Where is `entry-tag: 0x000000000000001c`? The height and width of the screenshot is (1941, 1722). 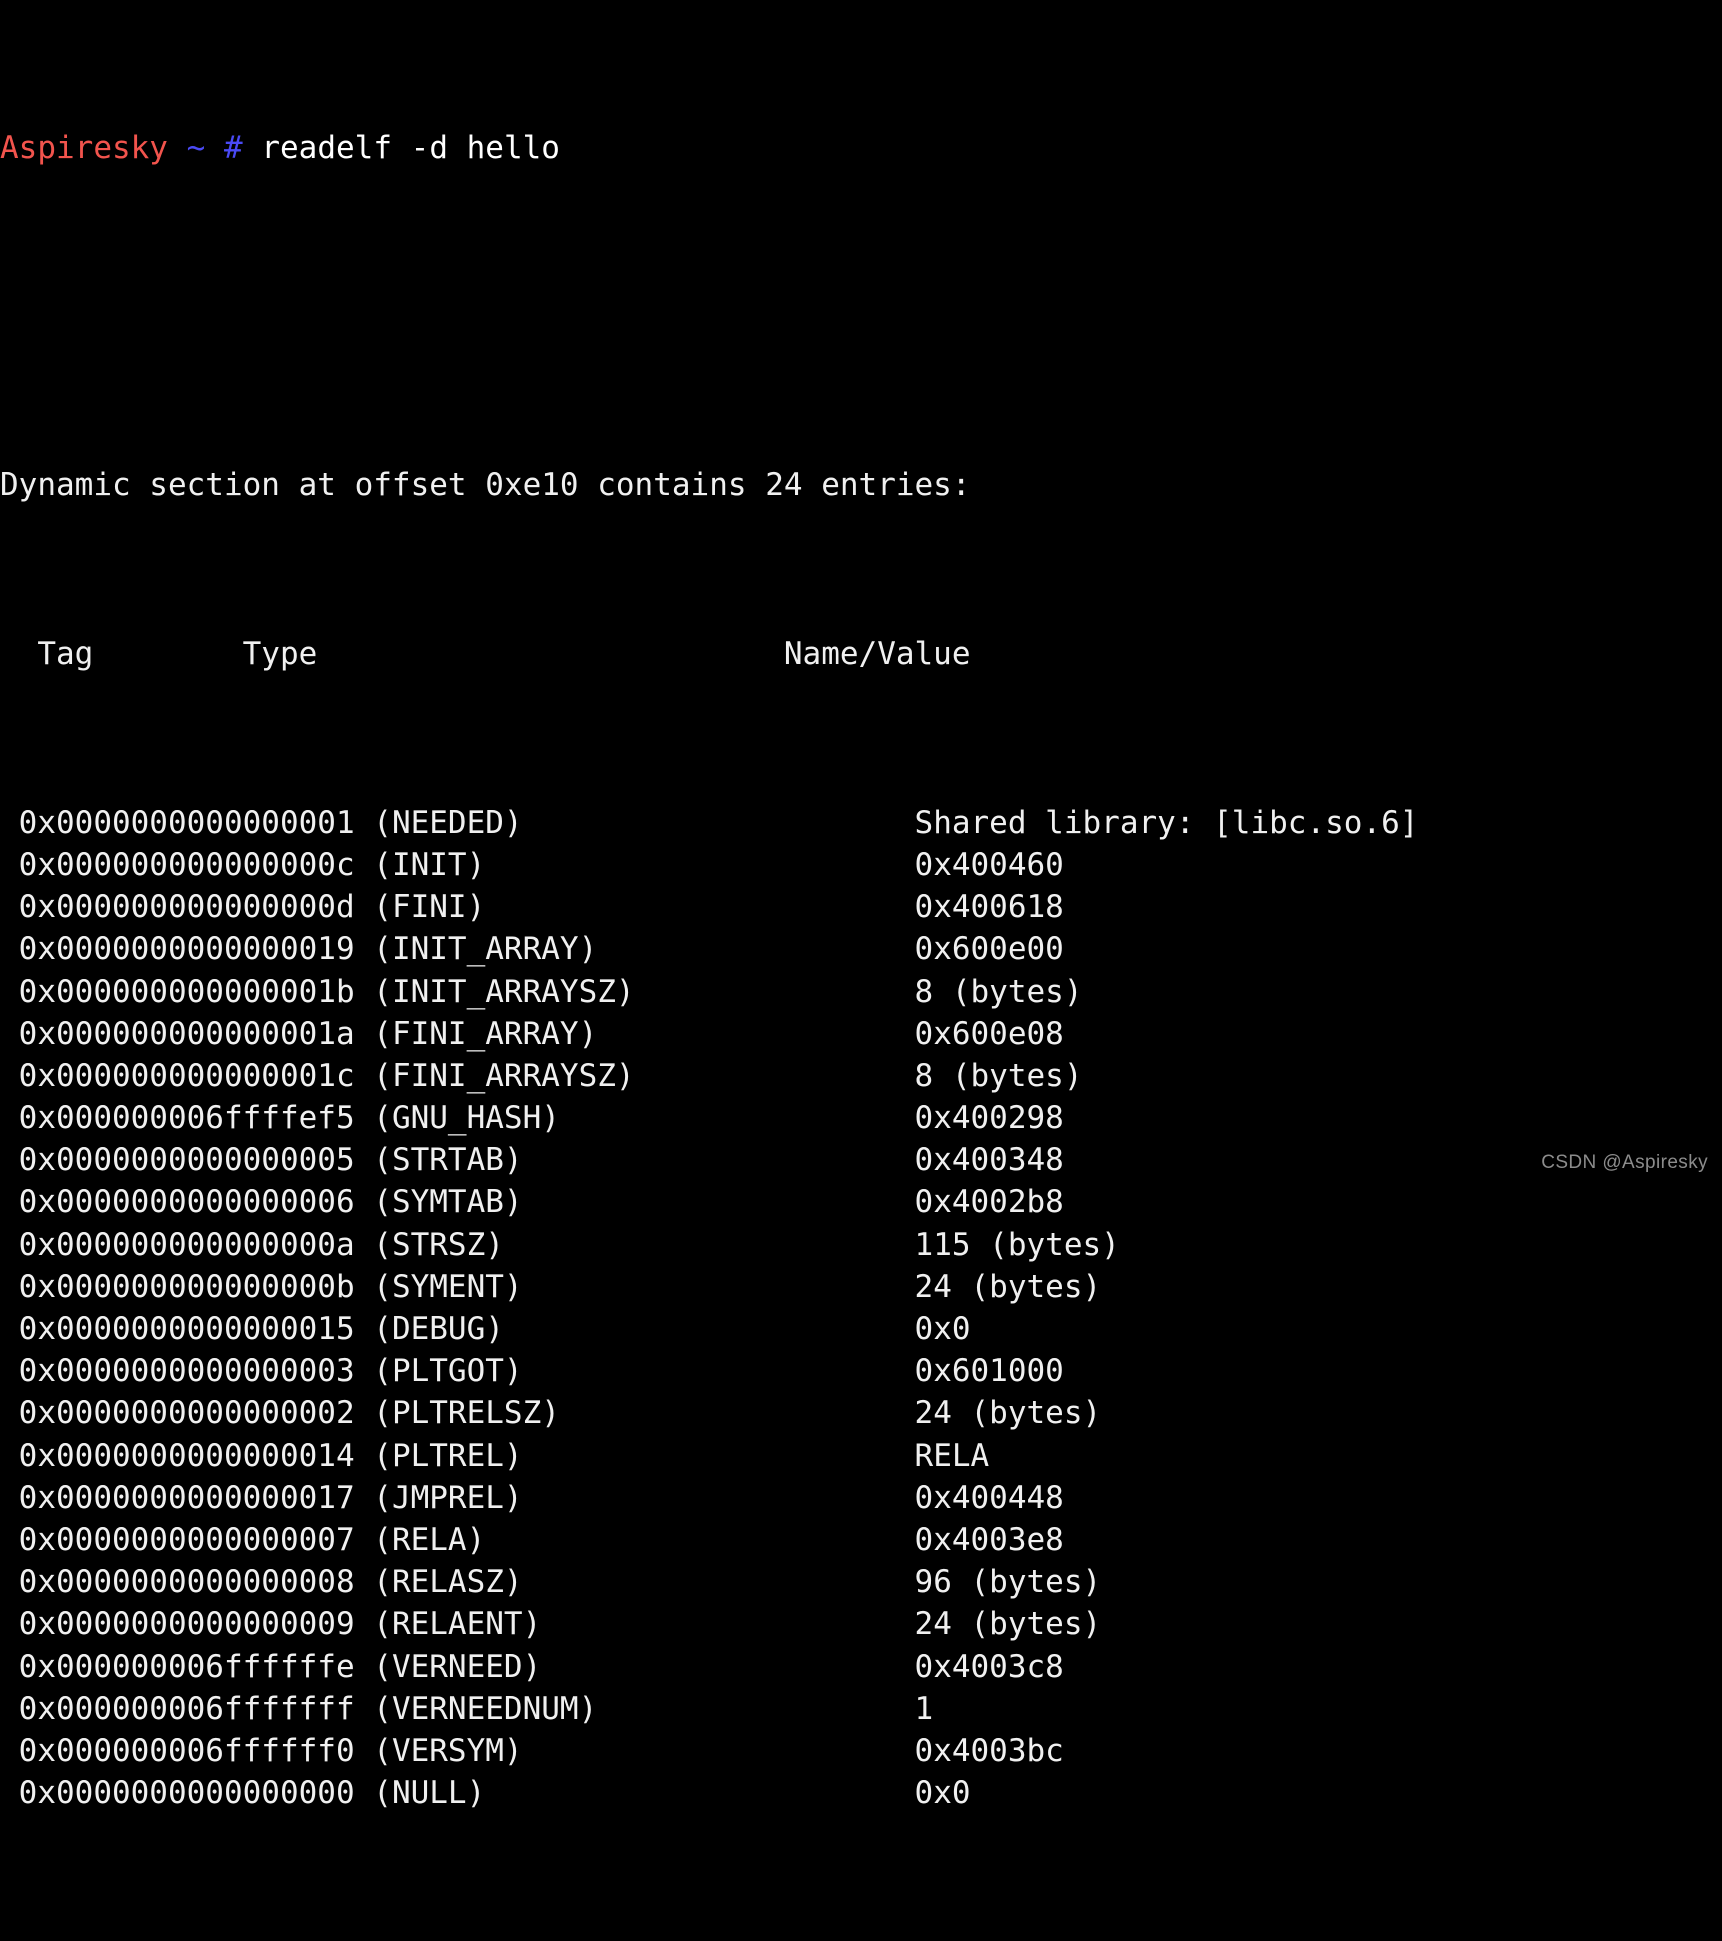
entry-tag: 0x000000000000001c is located at coordinates (187, 1075).